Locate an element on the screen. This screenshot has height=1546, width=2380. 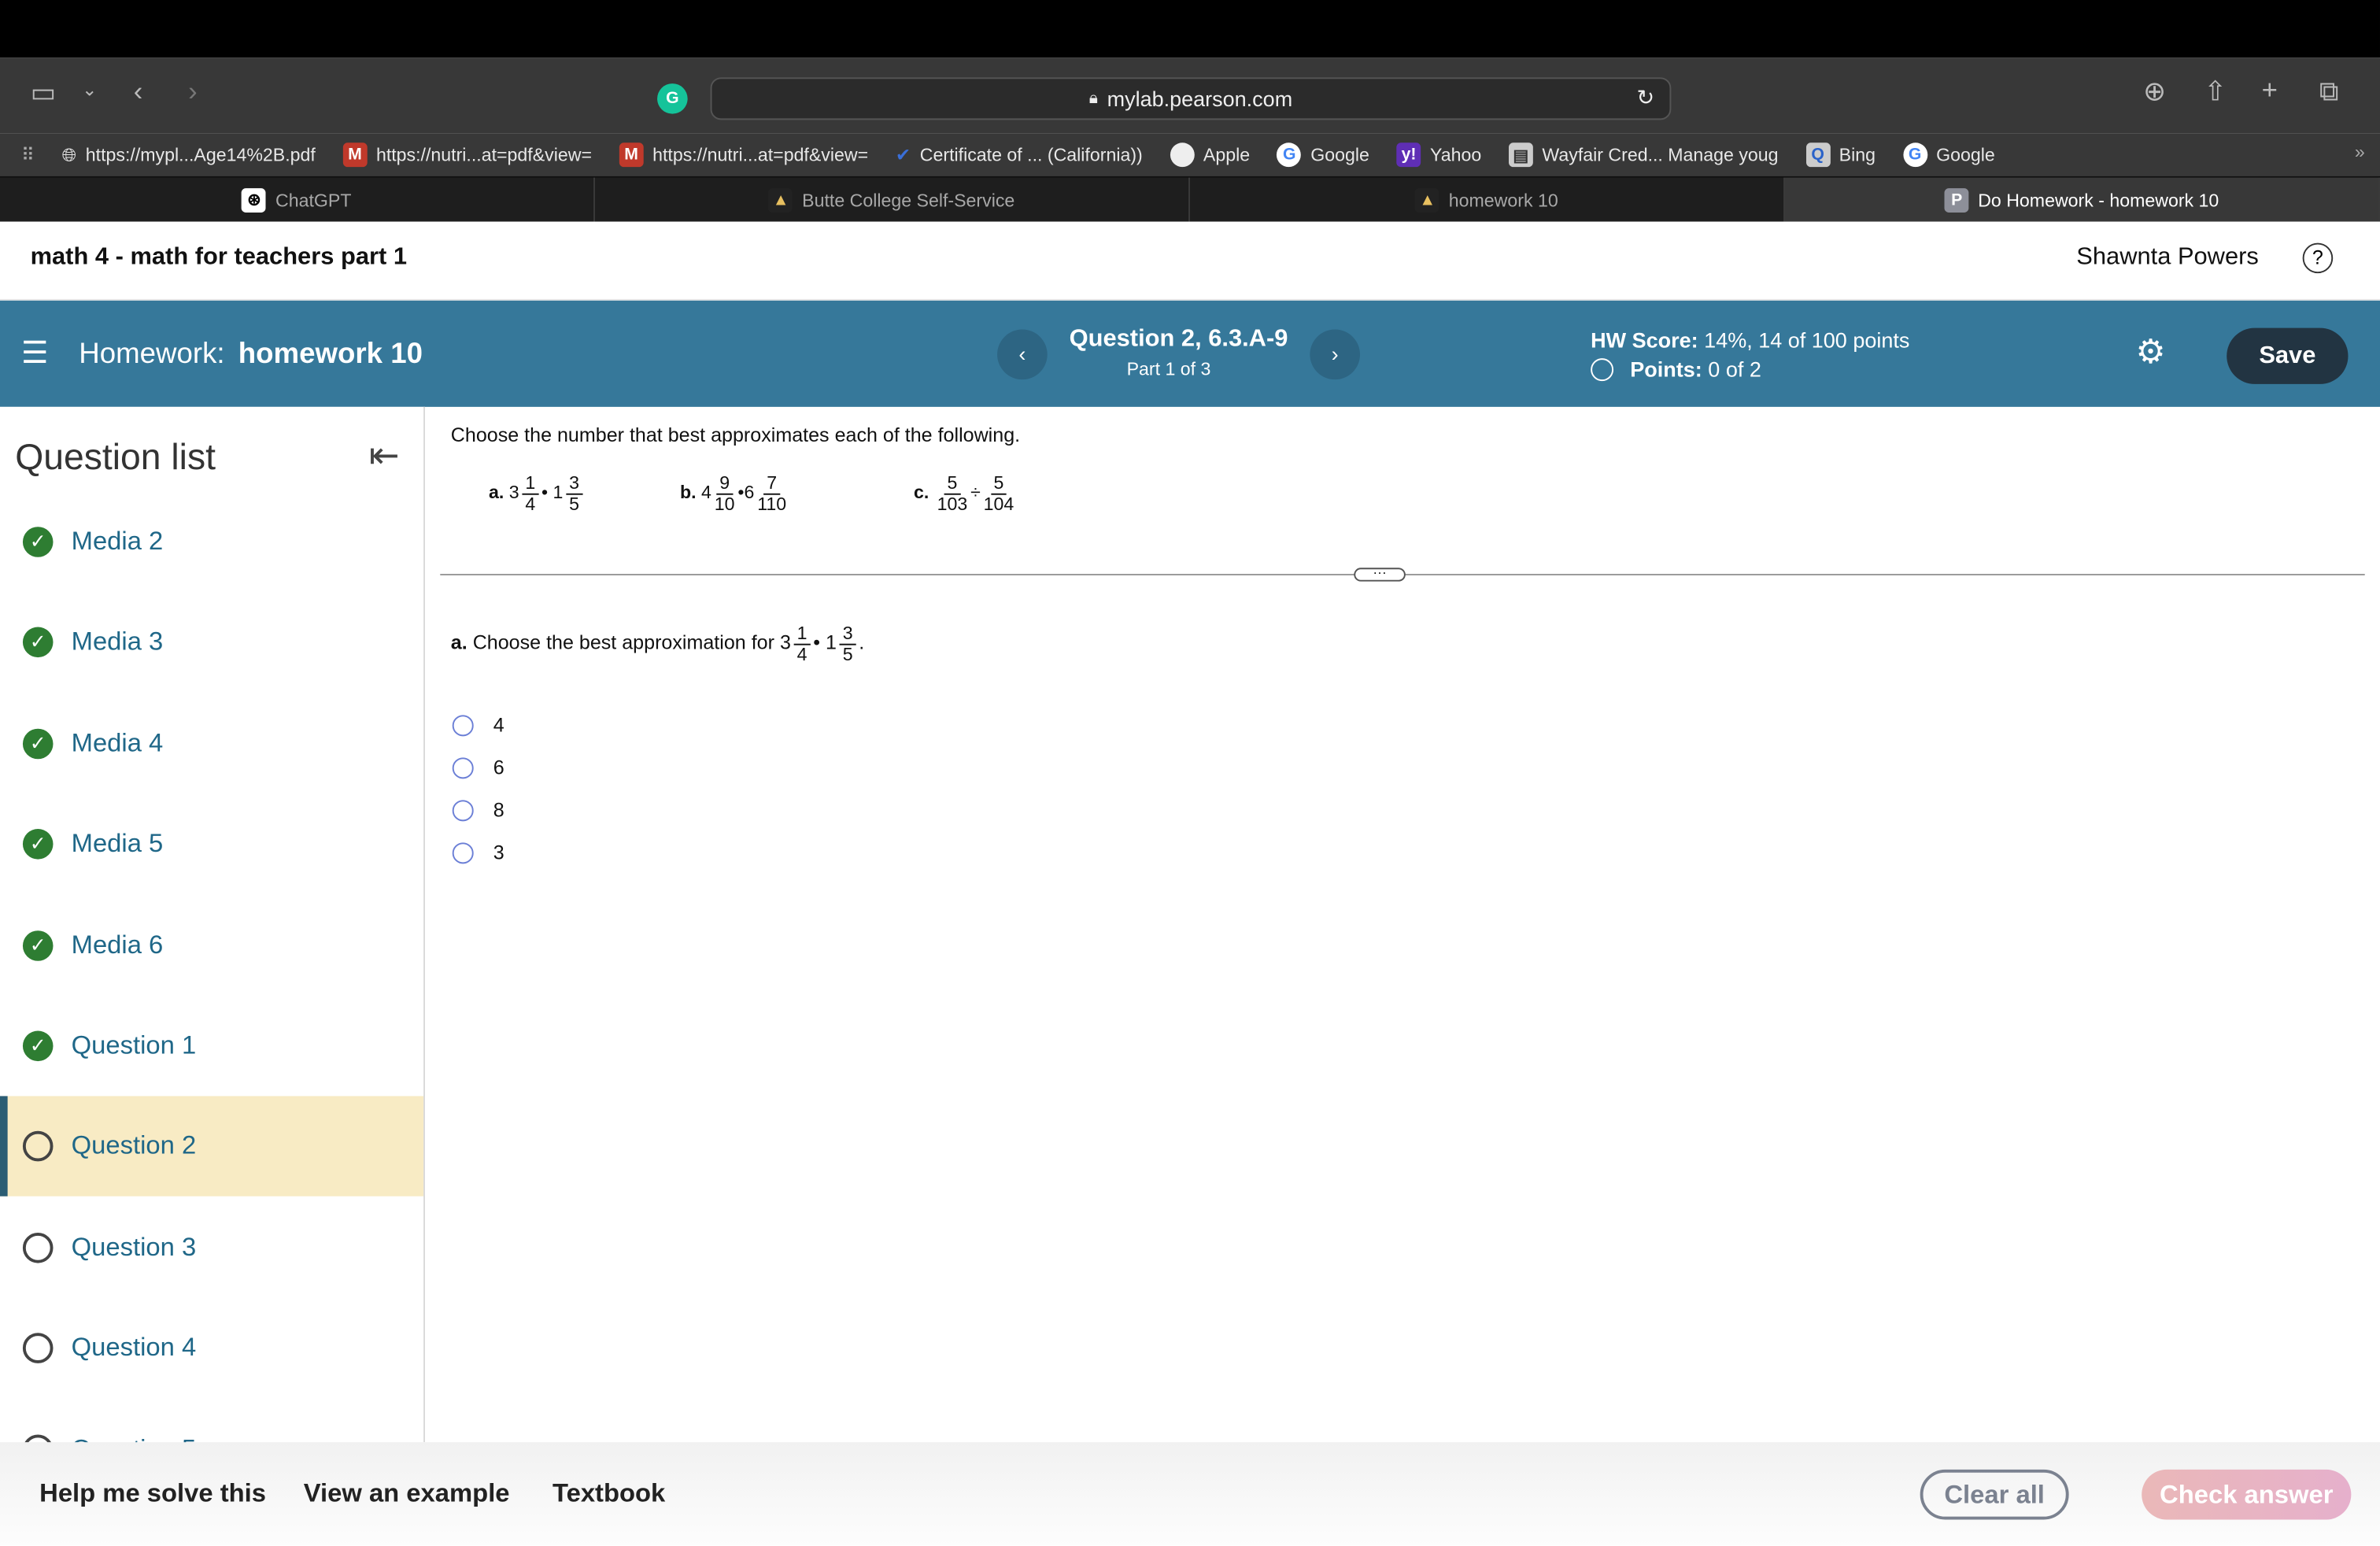
bookmark: ▤ Wayfair Cred... Manage youg is located at coordinates (1643, 155).